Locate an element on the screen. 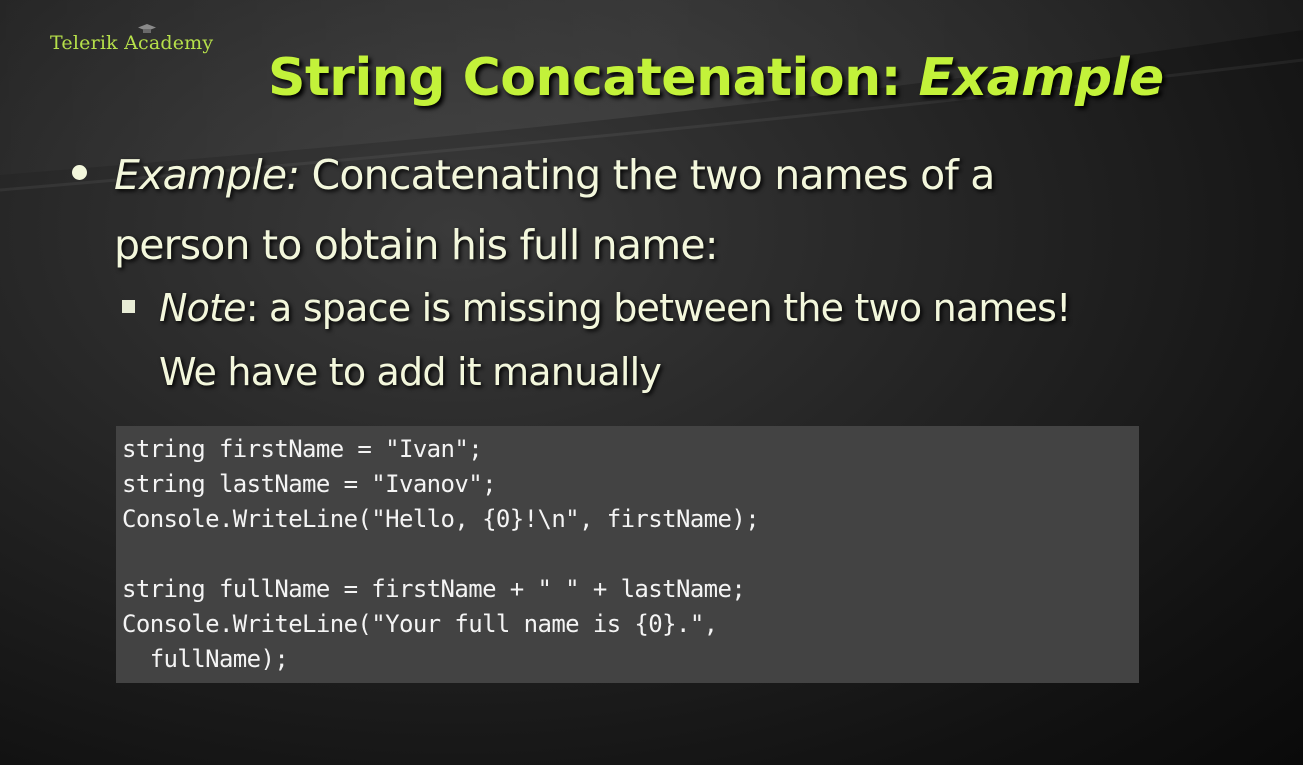 The image size is (1303, 765). bullet-example-line2: person to obtain his full name: is located at coordinates (416, 245).